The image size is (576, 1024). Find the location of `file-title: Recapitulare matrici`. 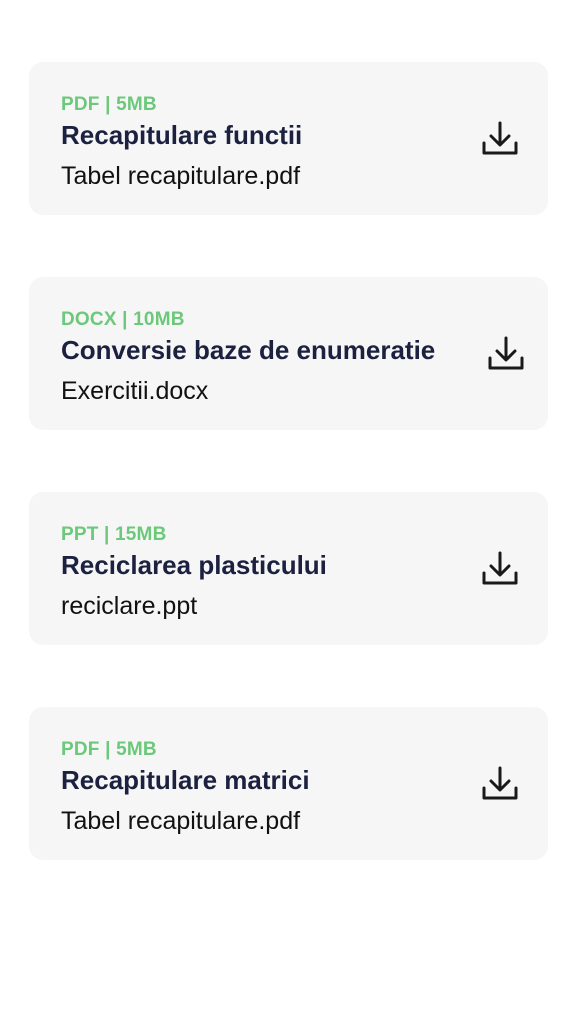

file-title: Recapitulare matrici is located at coordinates (185, 780).